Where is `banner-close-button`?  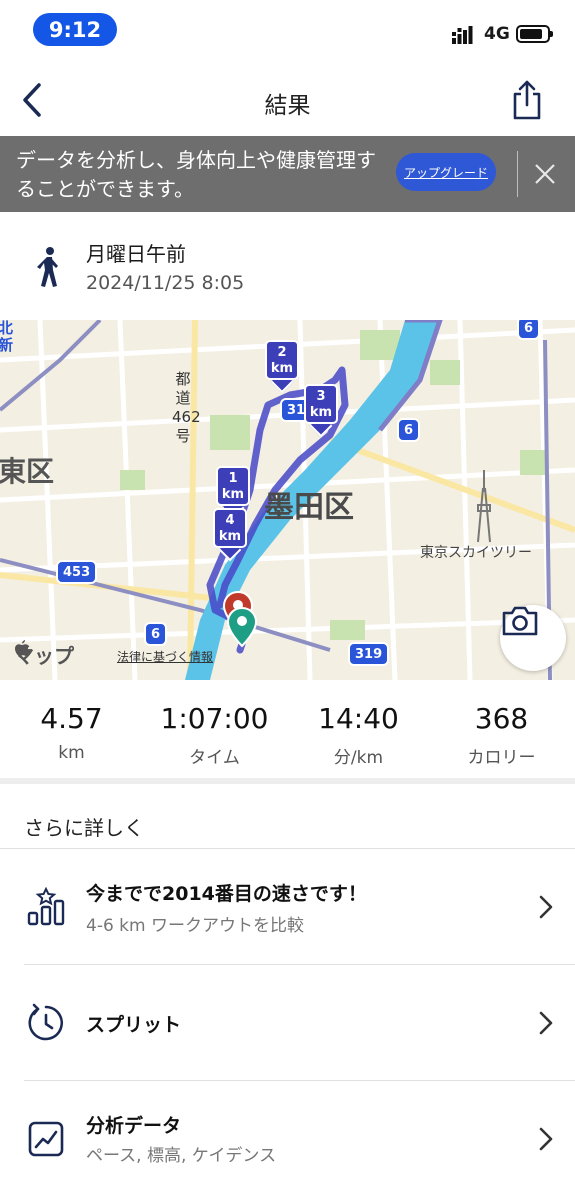
banner-close-button is located at coordinates (545, 174).